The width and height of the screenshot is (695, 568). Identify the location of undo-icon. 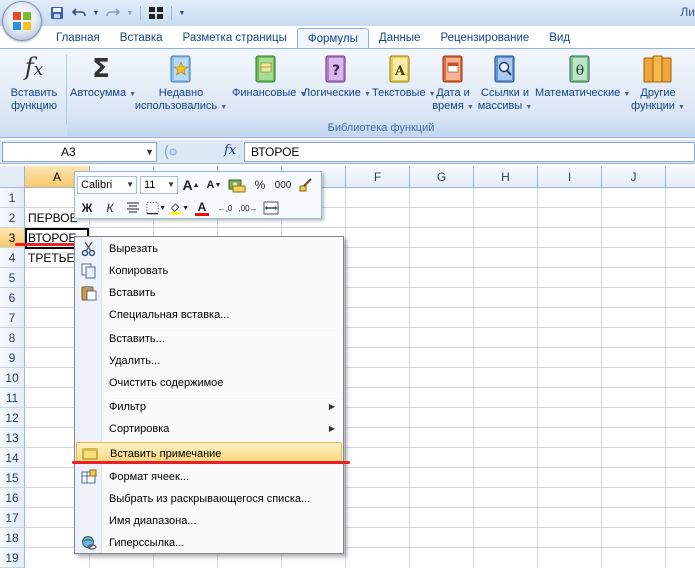
(79, 13).